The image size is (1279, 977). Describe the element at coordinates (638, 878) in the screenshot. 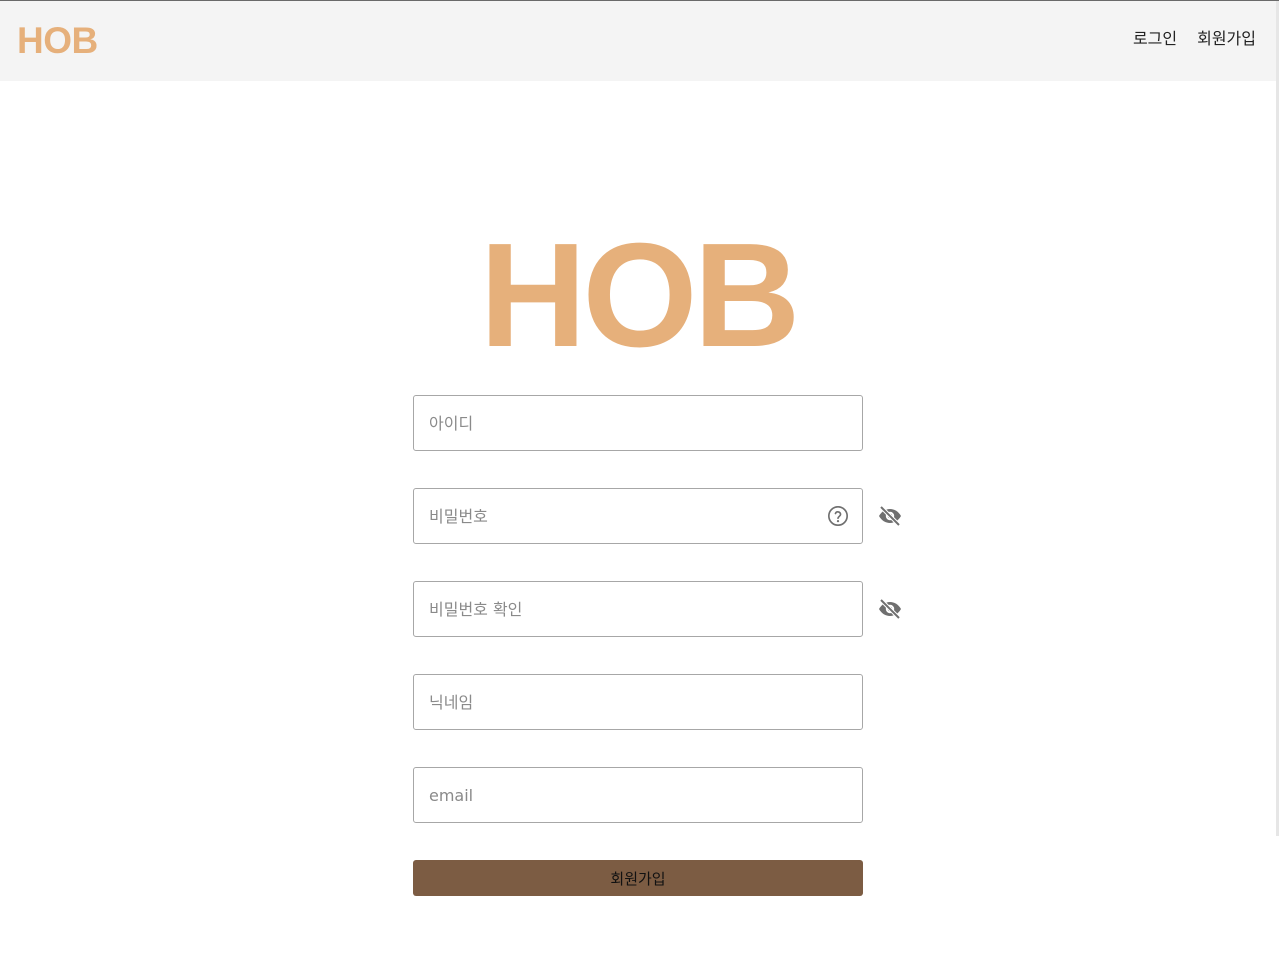

I see `signup-submit-button: 회원가입` at that location.